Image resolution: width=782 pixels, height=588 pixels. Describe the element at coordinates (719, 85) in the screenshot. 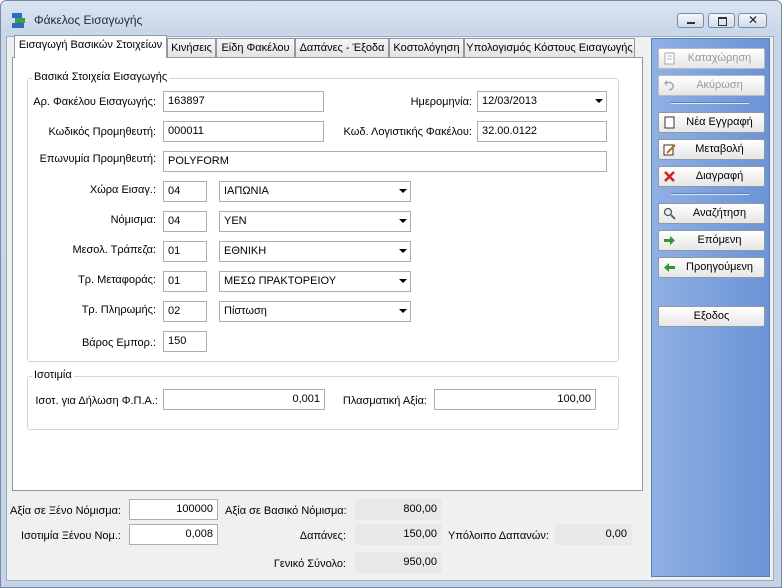

I see `cancel-button-label: Ακύρωση` at that location.